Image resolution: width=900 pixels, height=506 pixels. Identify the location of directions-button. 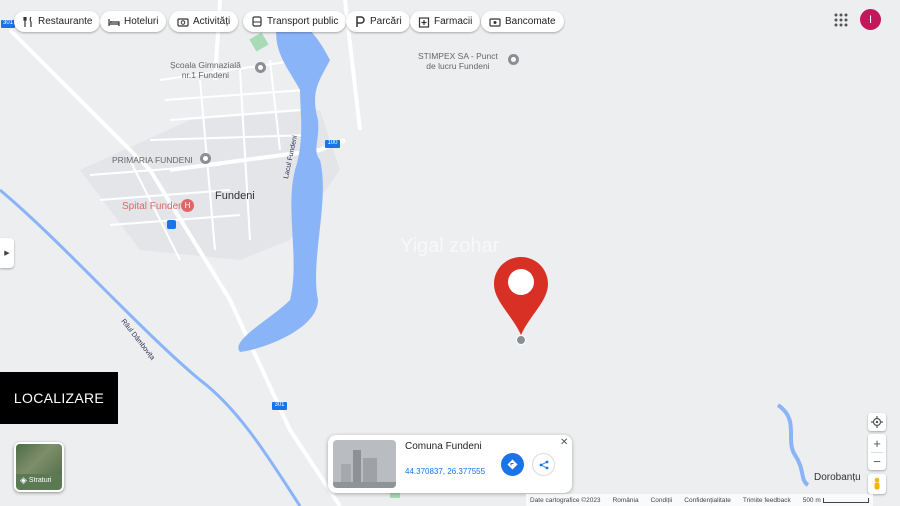
(512, 464).